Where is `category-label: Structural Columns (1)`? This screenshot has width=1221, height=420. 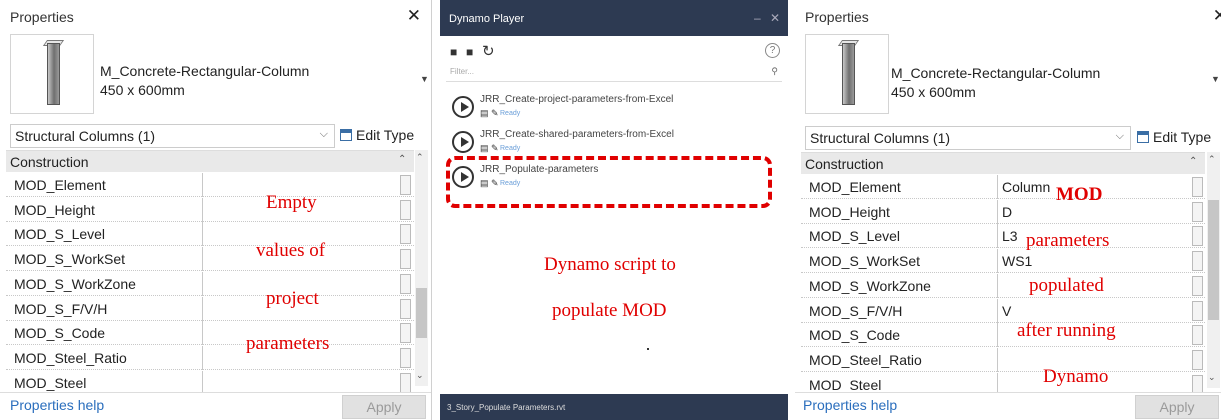 category-label: Structural Columns (1) is located at coordinates (880, 138).